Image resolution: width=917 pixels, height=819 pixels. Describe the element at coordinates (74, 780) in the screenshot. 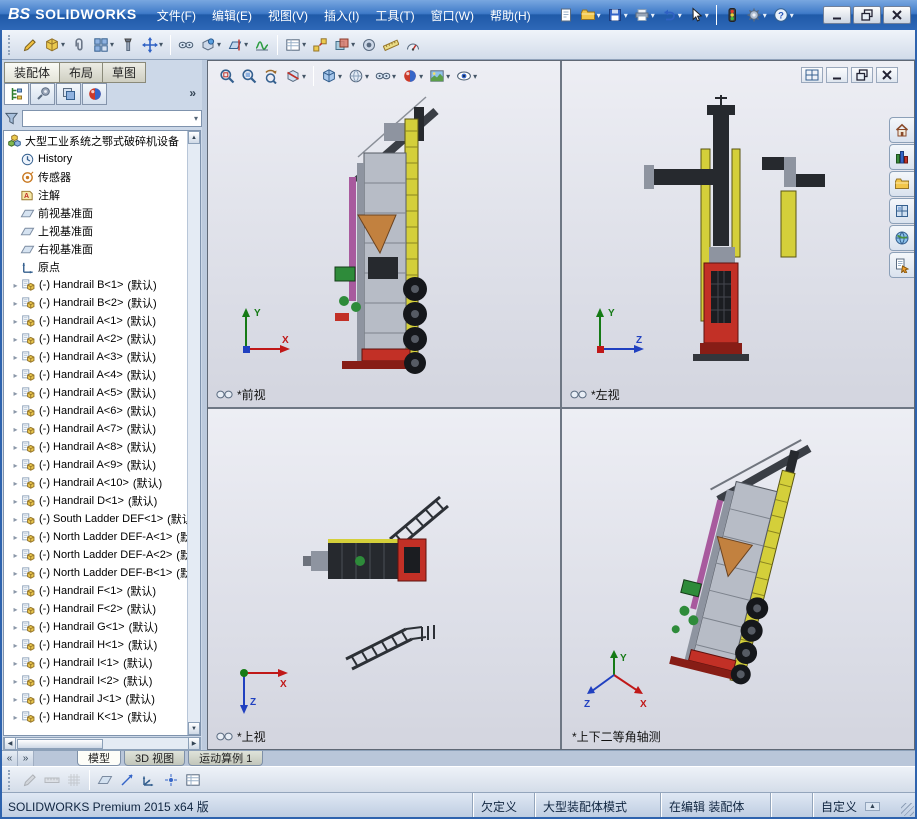

I see `grid-settings-button` at that location.